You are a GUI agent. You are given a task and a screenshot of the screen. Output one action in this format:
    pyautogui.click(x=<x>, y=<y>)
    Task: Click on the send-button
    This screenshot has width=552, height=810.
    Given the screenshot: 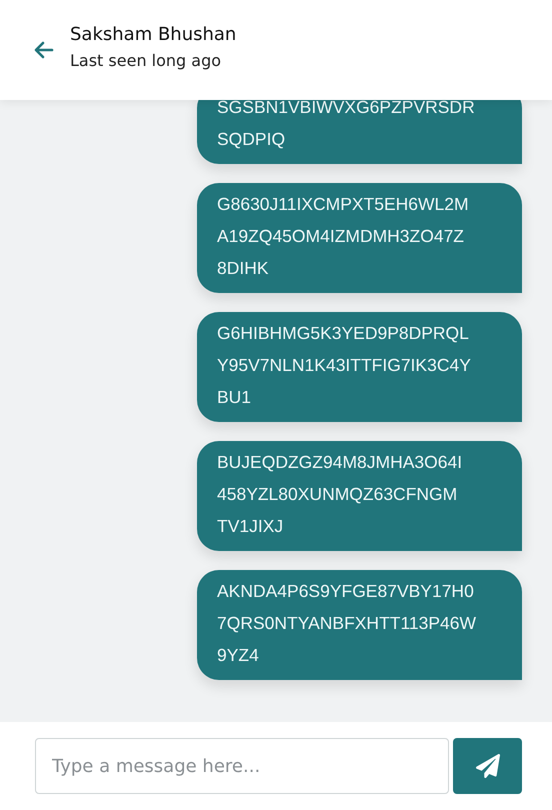 What is the action you would take?
    pyautogui.click(x=487, y=766)
    